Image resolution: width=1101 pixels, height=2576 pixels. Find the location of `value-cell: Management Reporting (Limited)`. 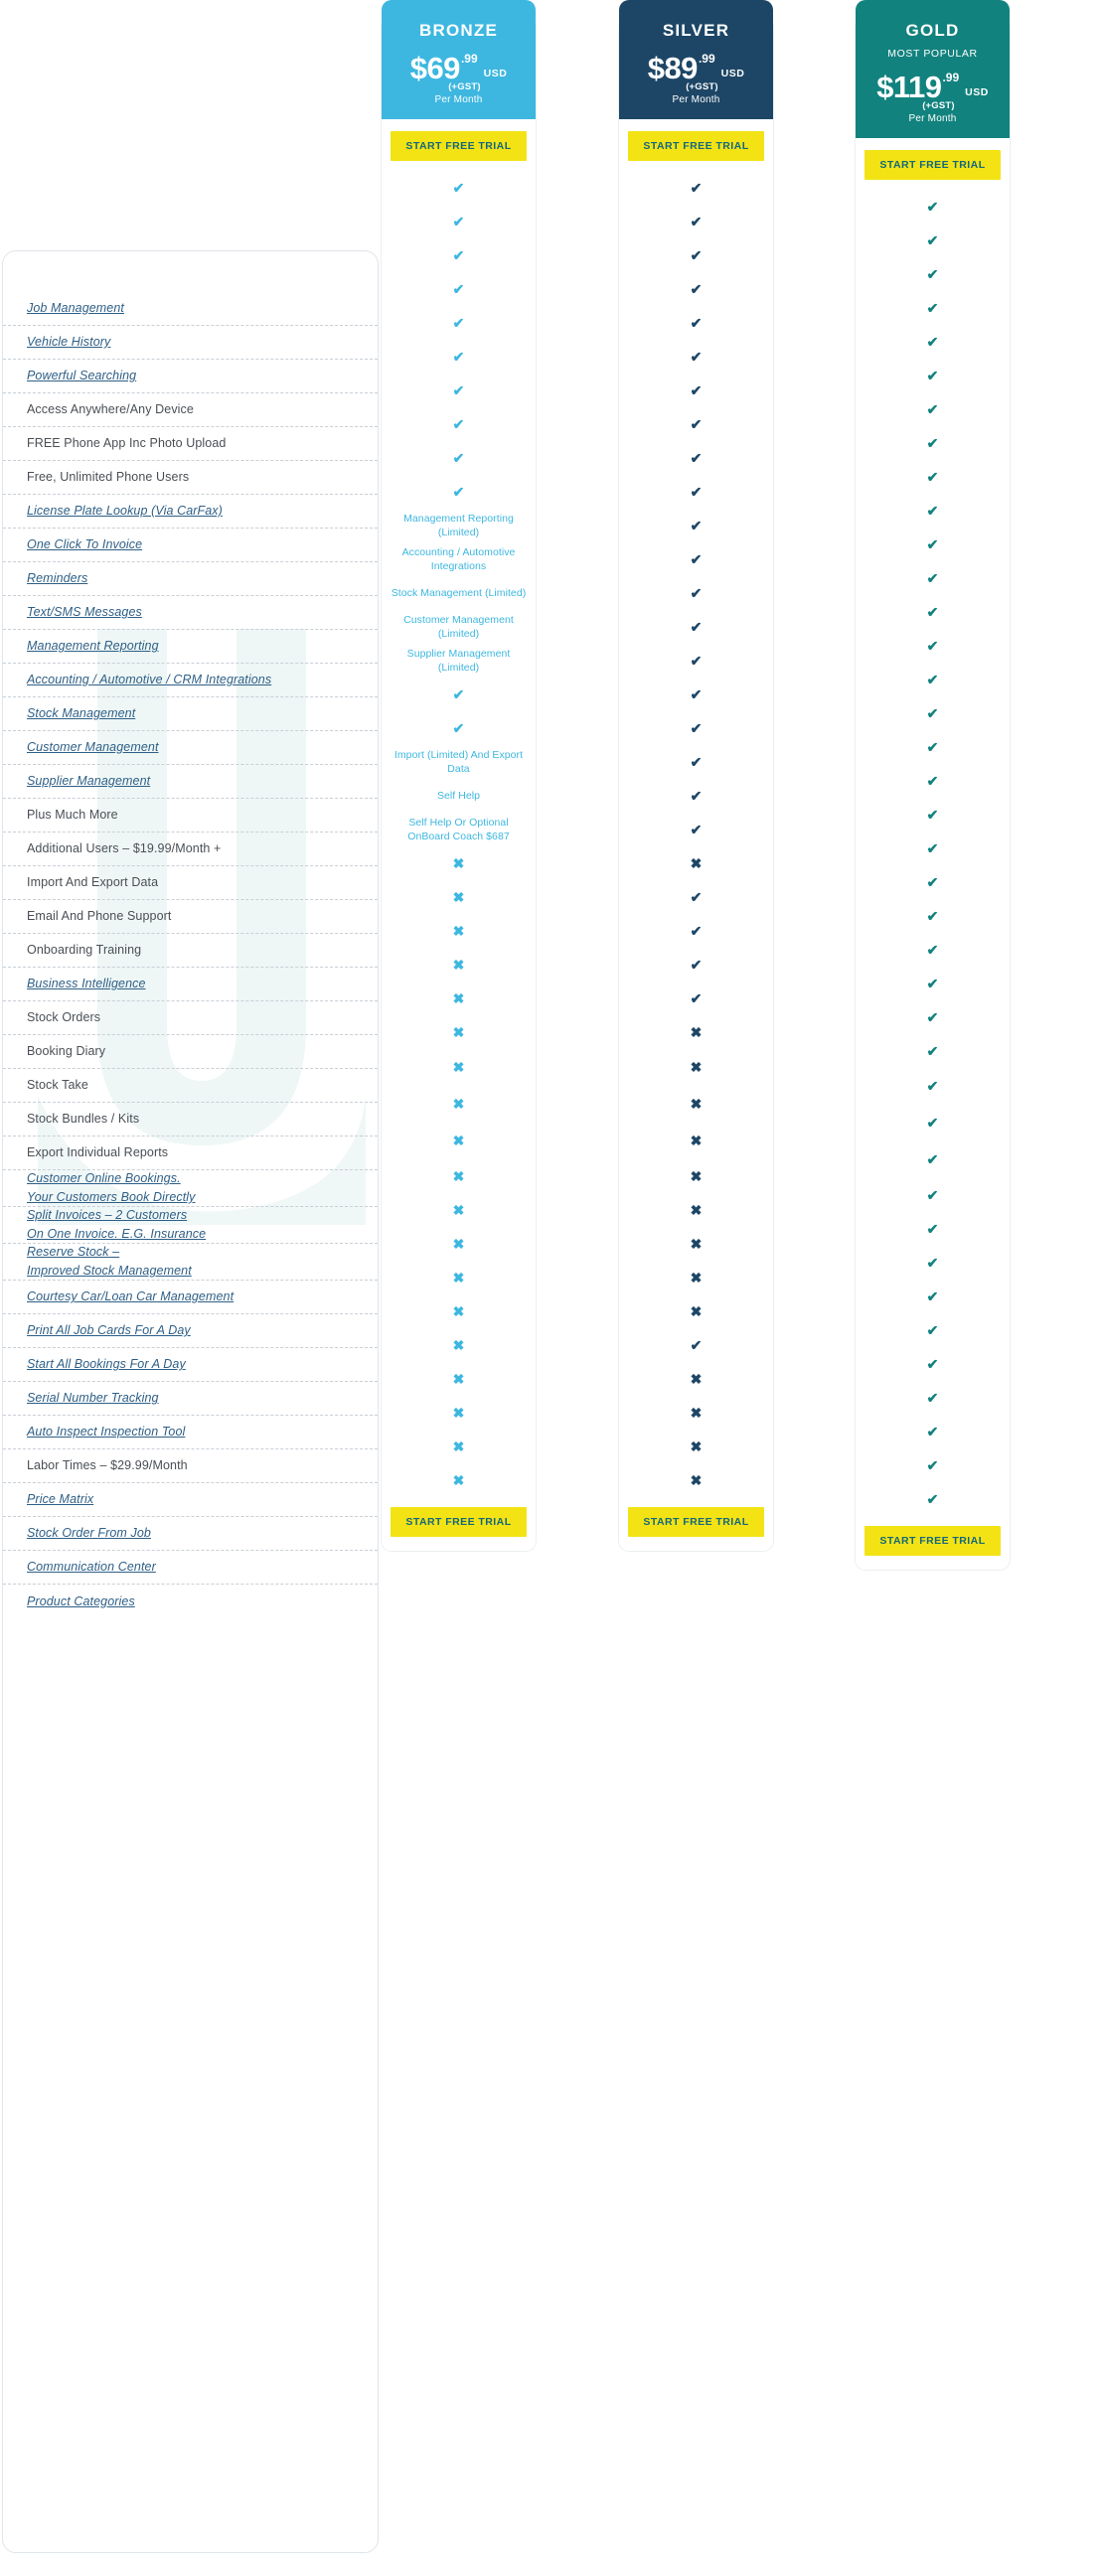

value-cell: Management Reporting (Limited) is located at coordinates (459, 525).